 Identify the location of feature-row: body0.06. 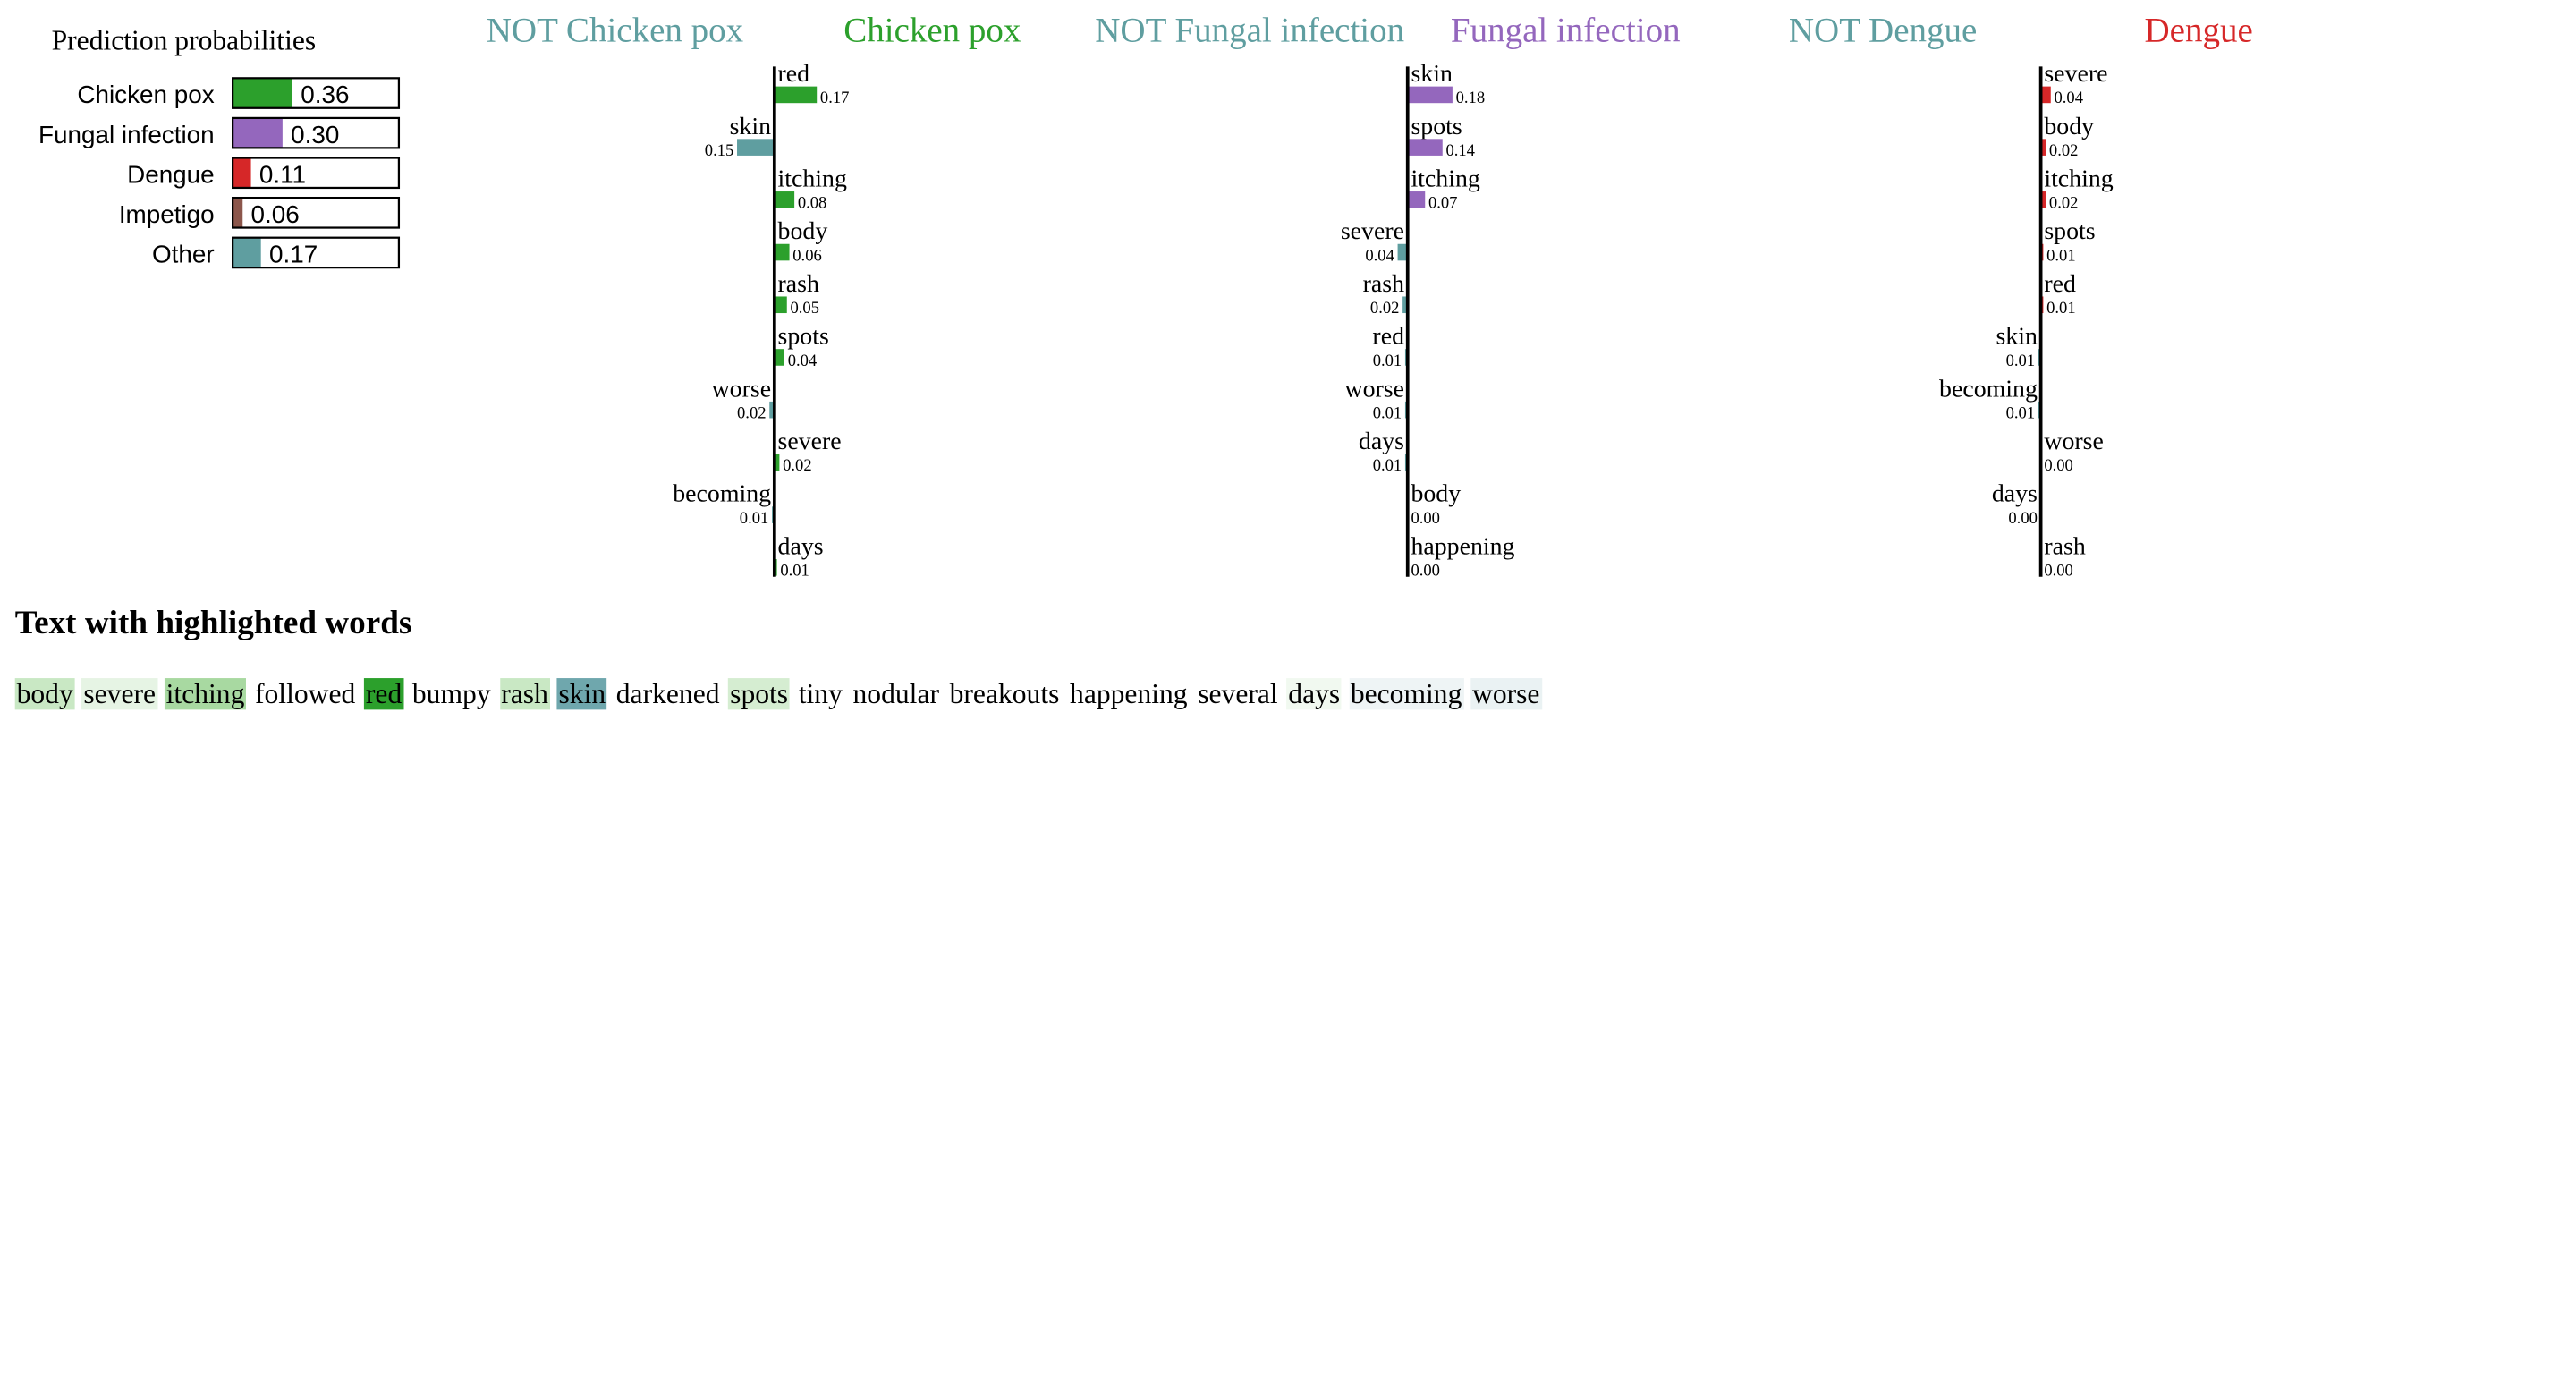
(801, 241).